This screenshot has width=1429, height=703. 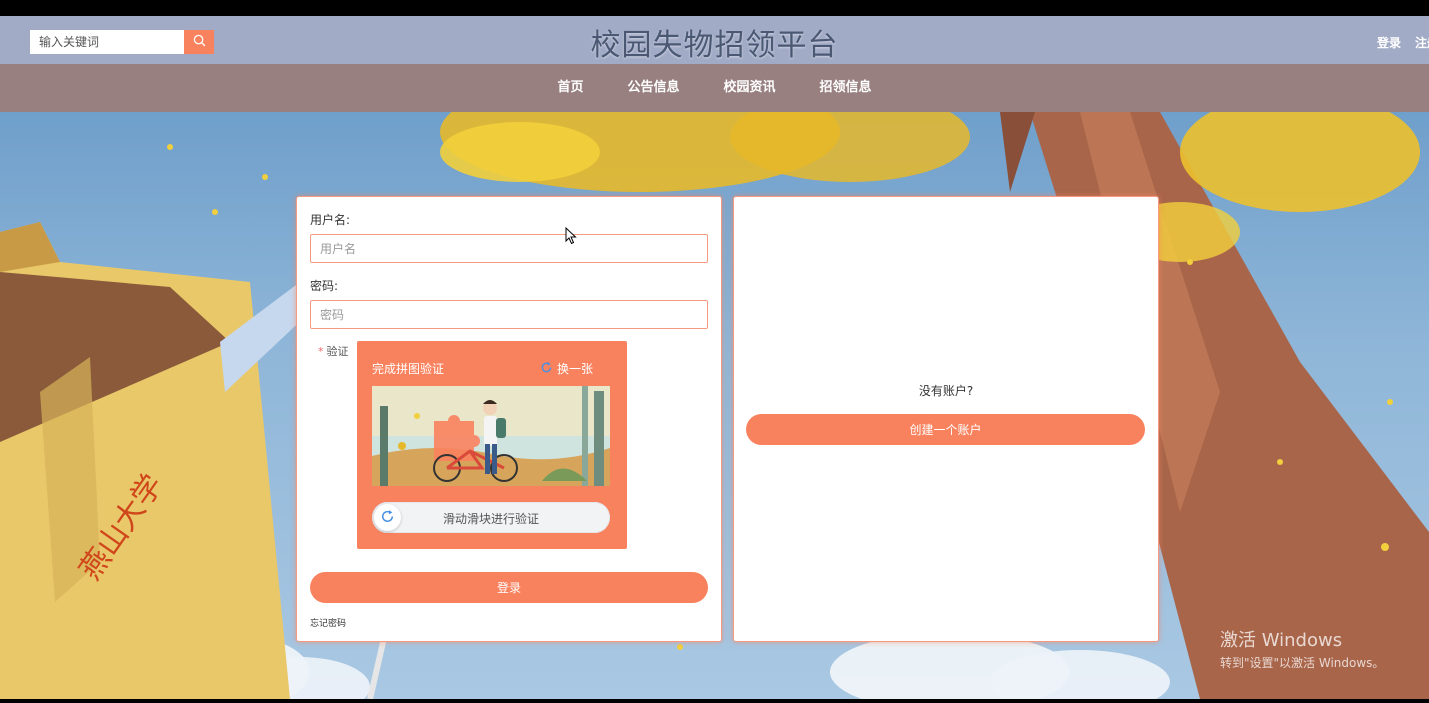 What do you see at coordinates (337, 351) in the screenshot?
I see `verify-label-text: 验证` at bounding box center [337, 351].